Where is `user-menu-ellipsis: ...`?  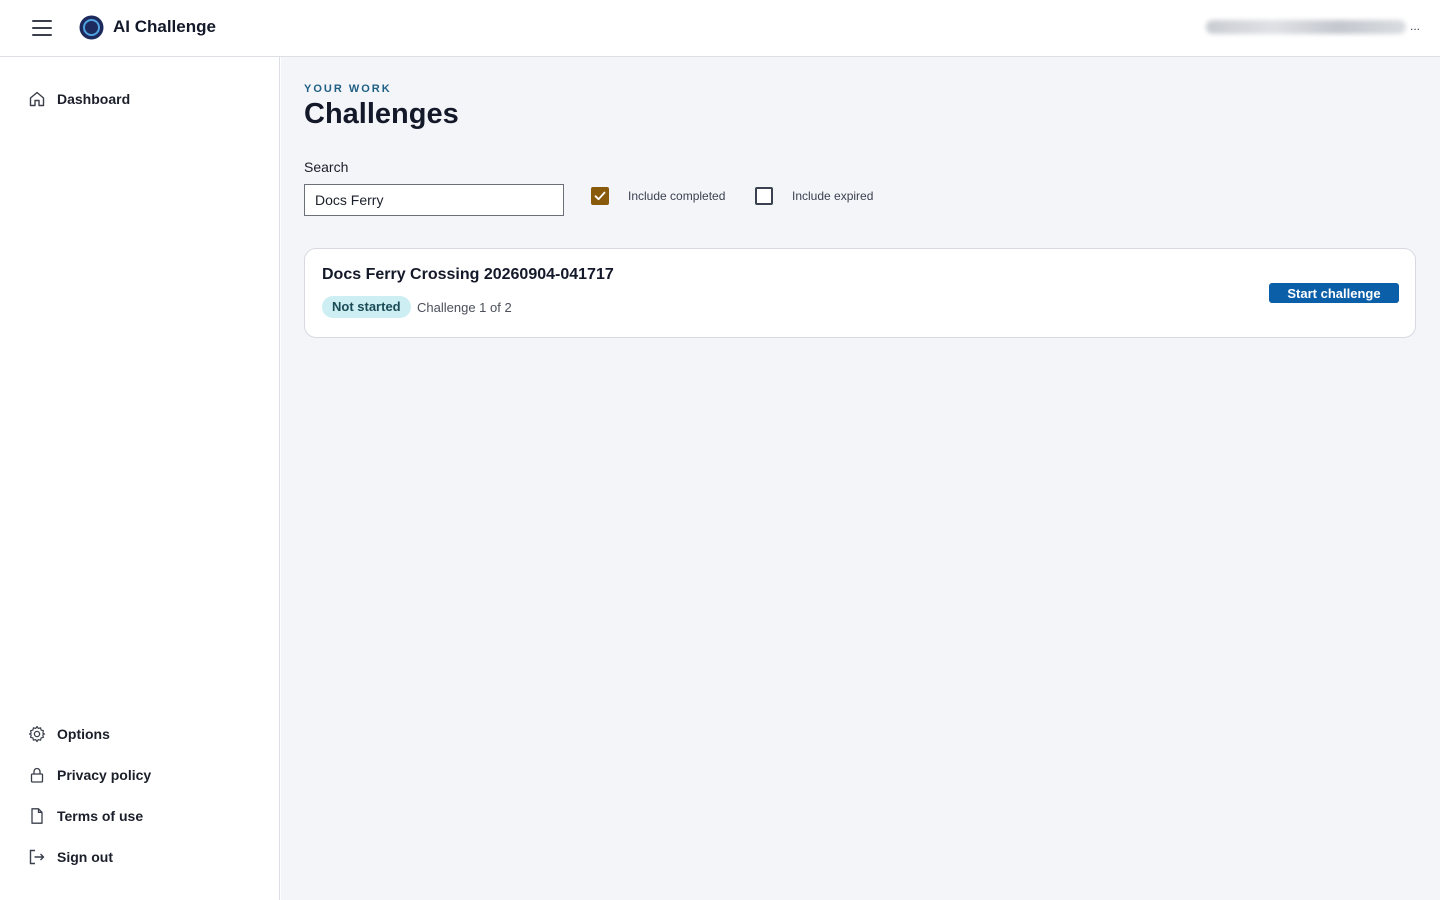
user-menu-ellipsis: ... is located at coordinates (1415, 26).